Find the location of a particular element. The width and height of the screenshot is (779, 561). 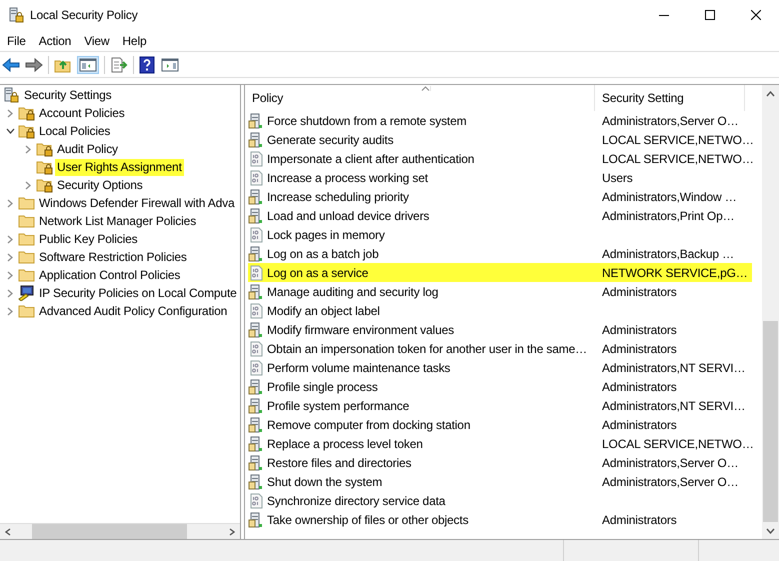

tree-item: Security Settings is located at coordinates (68, 95).